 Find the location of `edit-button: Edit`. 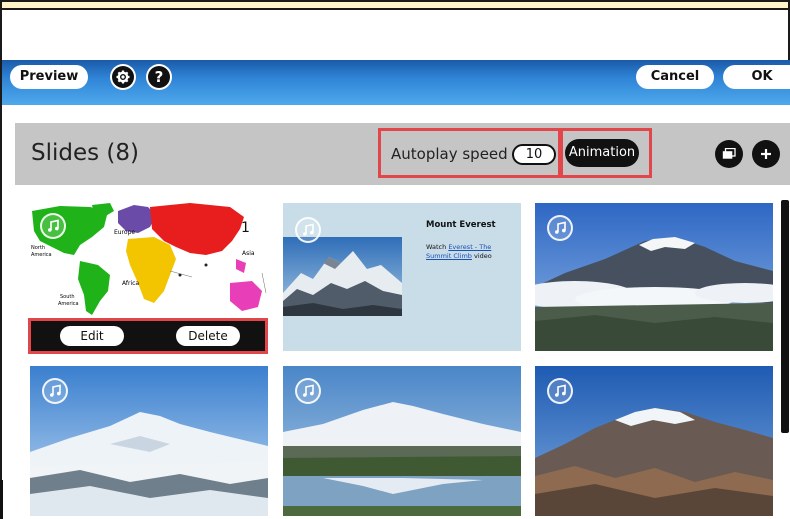

edit-button: Edit is located at coordinates (92, 336).